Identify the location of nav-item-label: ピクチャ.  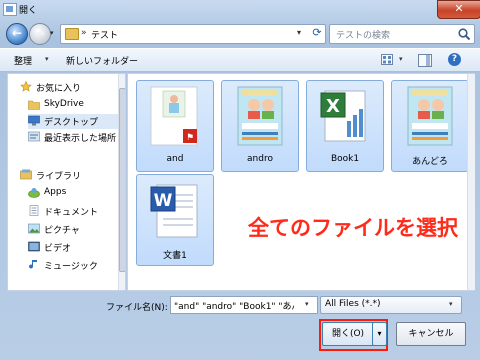
(62, 231).